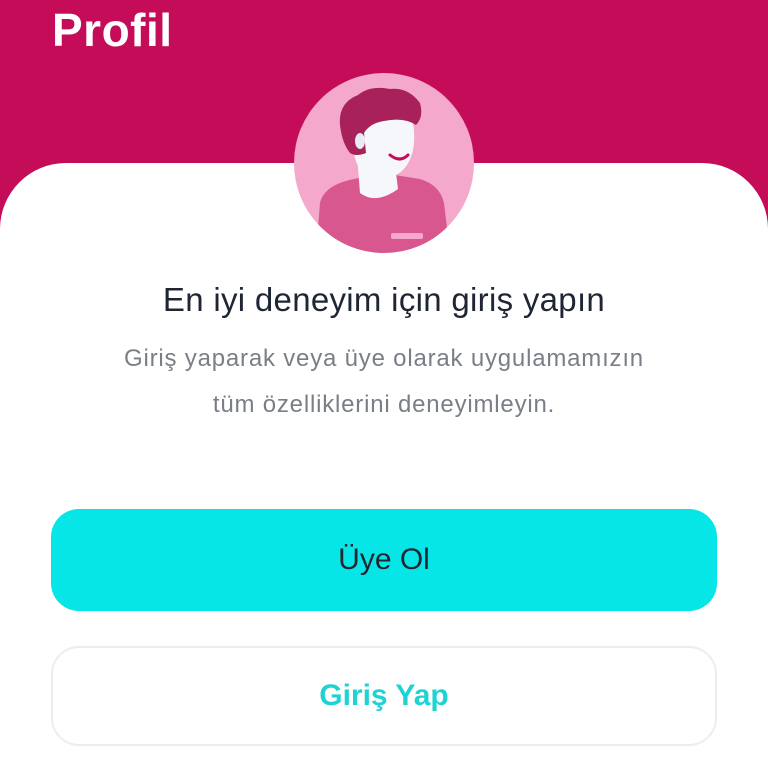  Describe the element at coordinates (112, 30) in the screenshot. I see `page-title: Profil` at that location.